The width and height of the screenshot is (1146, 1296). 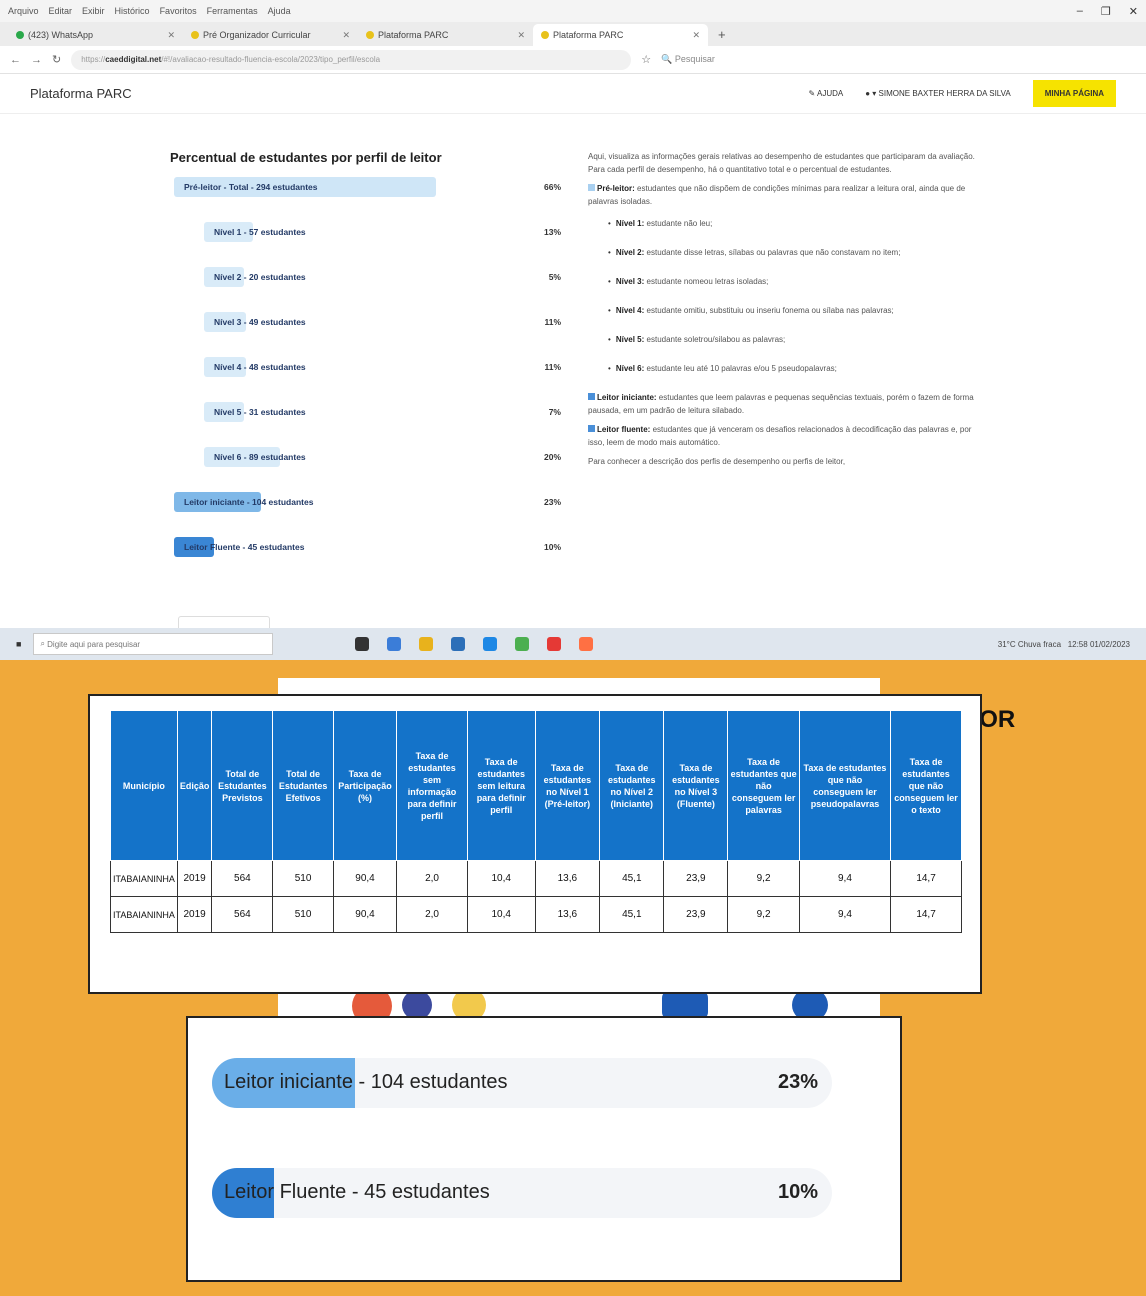 I want to click on menu-exibir: Exibir, so click(x=93, y=11).